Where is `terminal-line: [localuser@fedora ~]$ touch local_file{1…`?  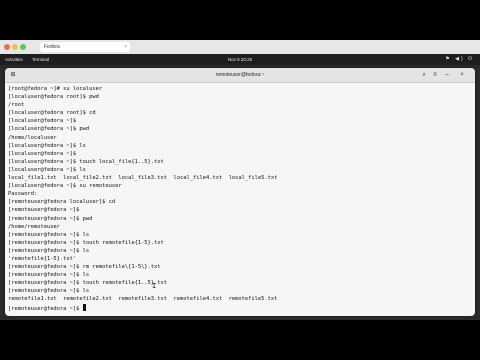
terminal-line: [localuser@fedora ~]$ touch local_file{1… is located at coordinates (86, 161).